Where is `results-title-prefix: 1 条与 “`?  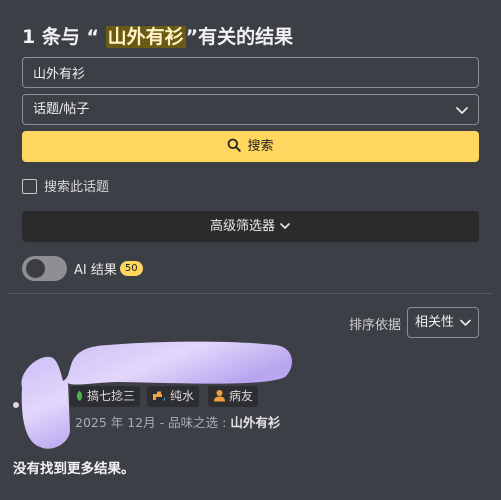 results-title-prefix: 1 条与 “ is located at coordinates (64, 37).